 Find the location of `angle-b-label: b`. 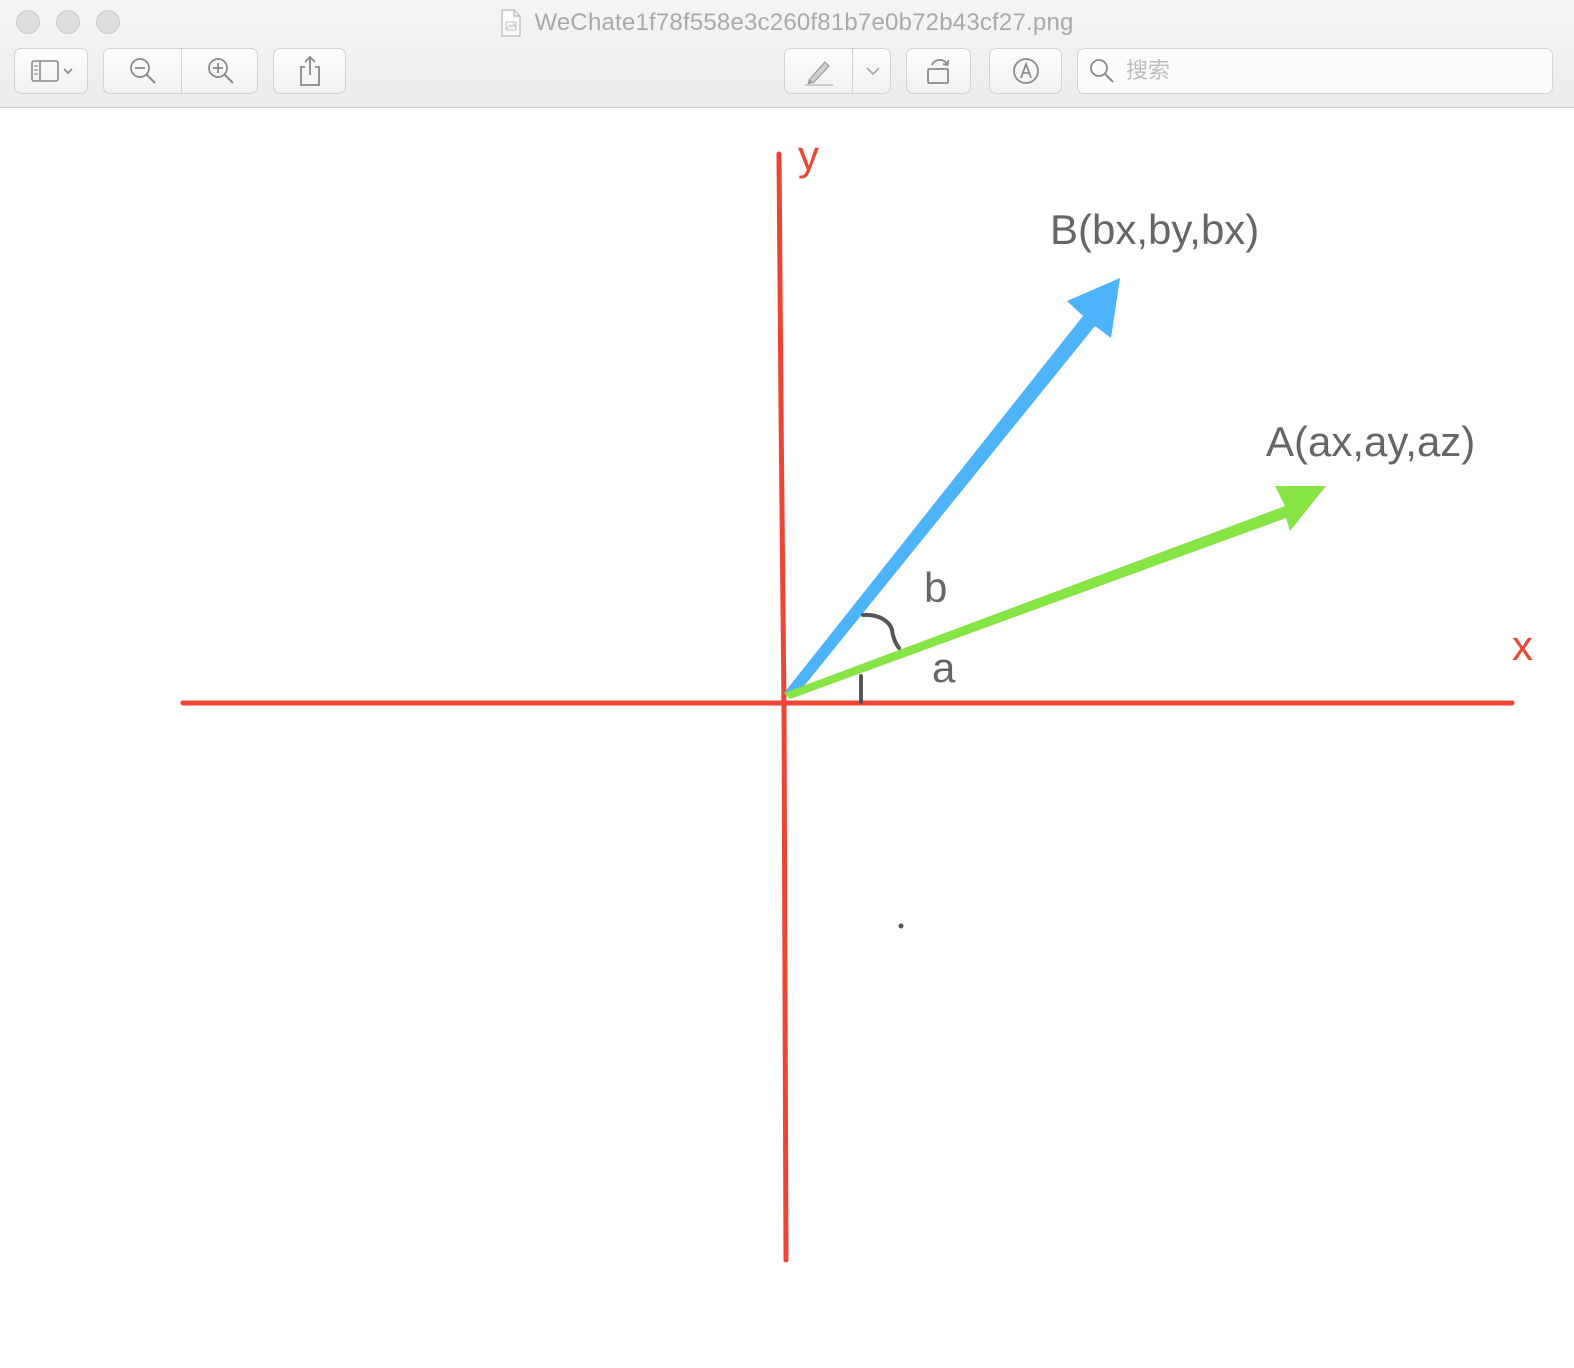

angle-b-label: b is located at coordinates (935, 587).